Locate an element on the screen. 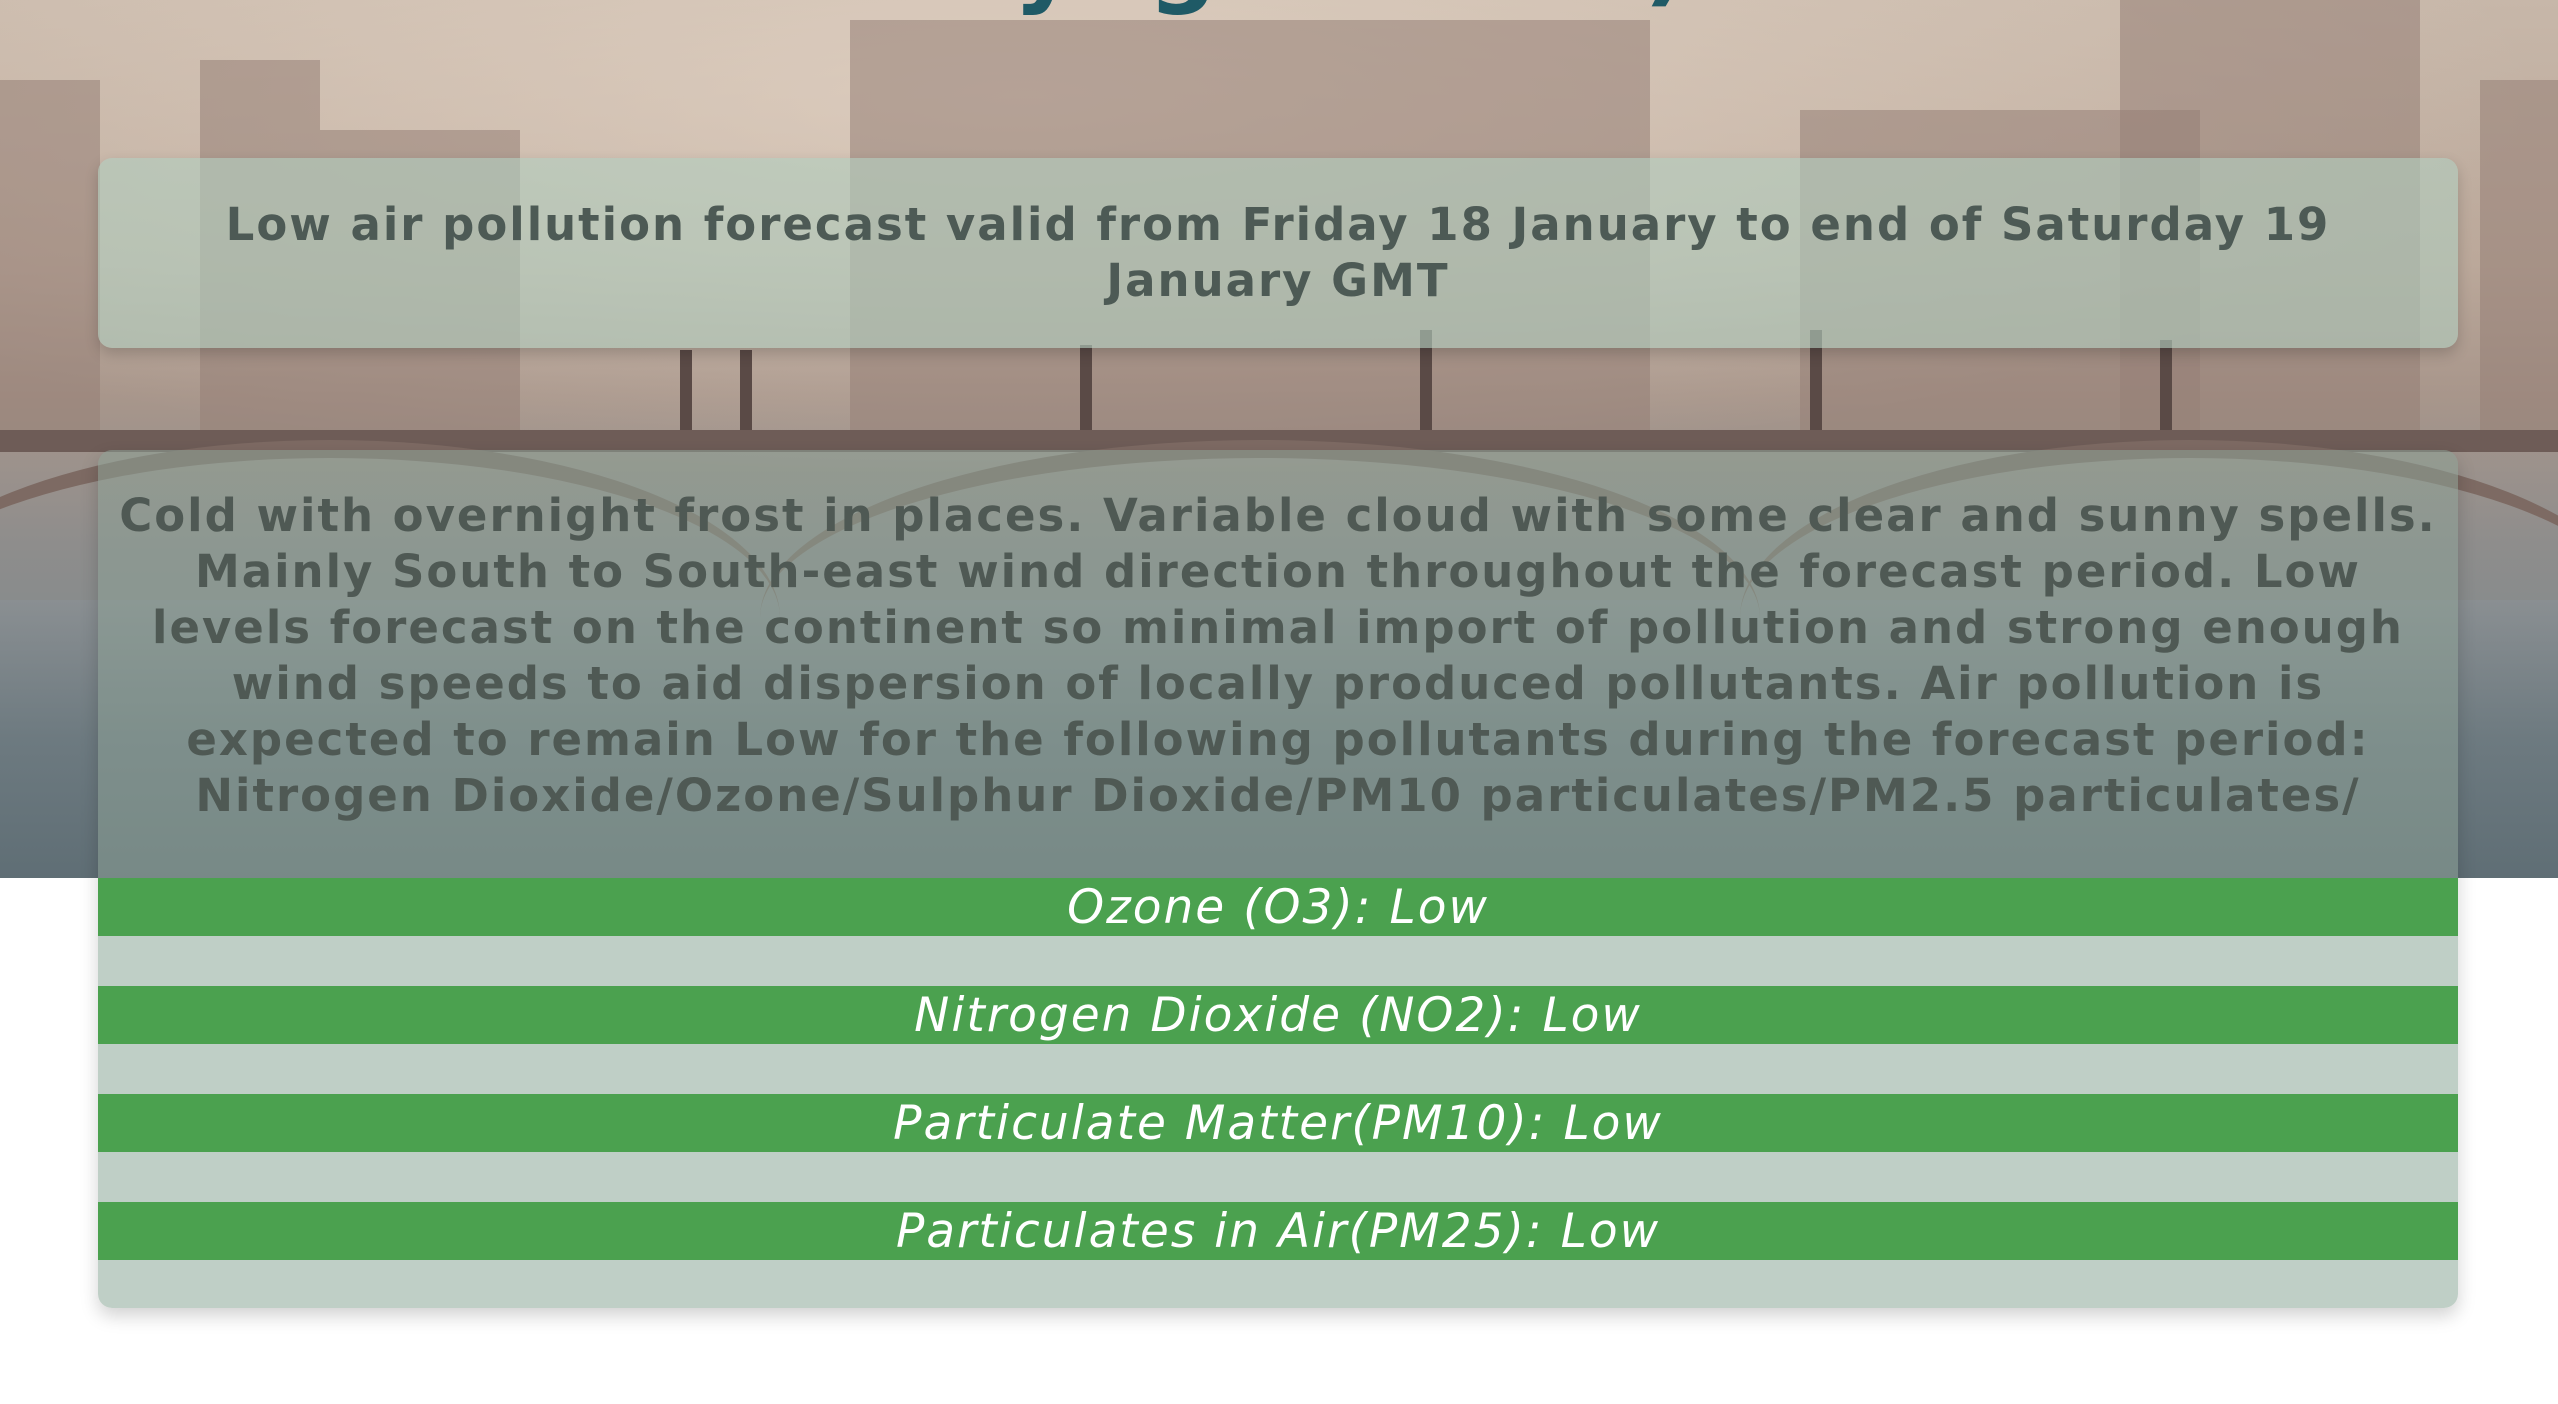 The height and width of the screenshot is (1404, 2558). pollutant-label: Particulates in Air(PM25): Low is located at coordinates (1278, 1231).